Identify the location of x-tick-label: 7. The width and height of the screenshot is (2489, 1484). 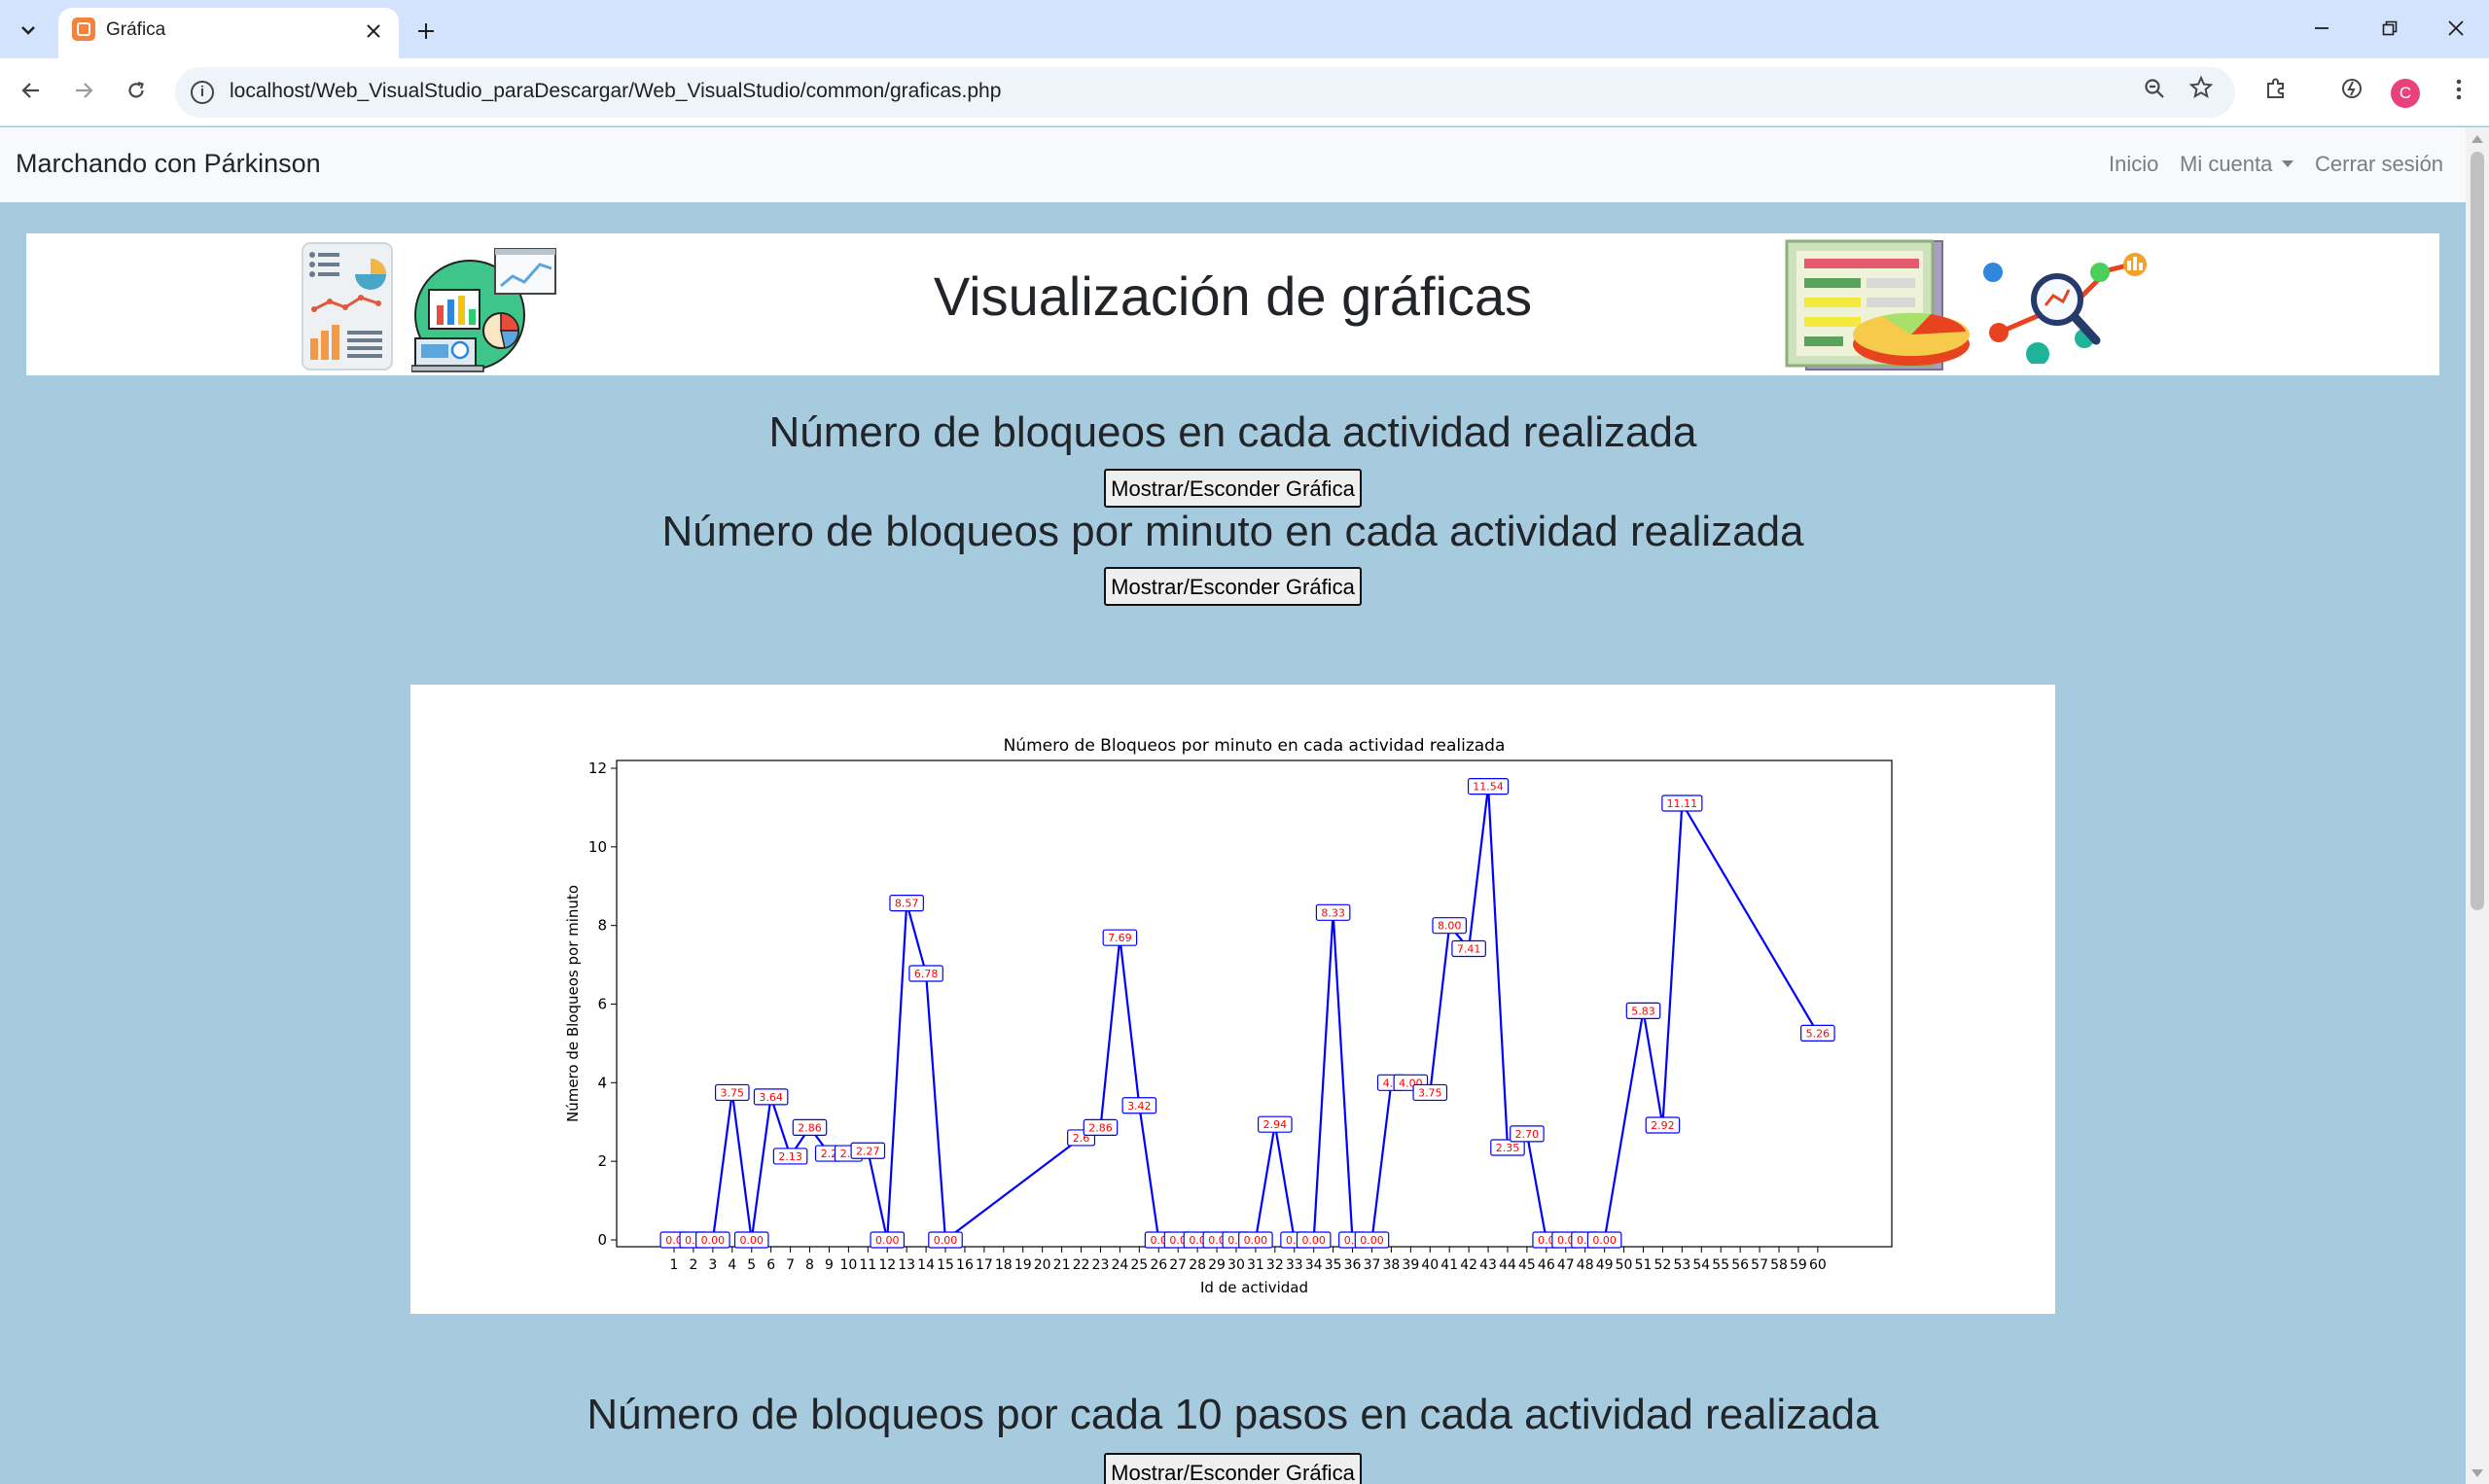
(790, 1265).